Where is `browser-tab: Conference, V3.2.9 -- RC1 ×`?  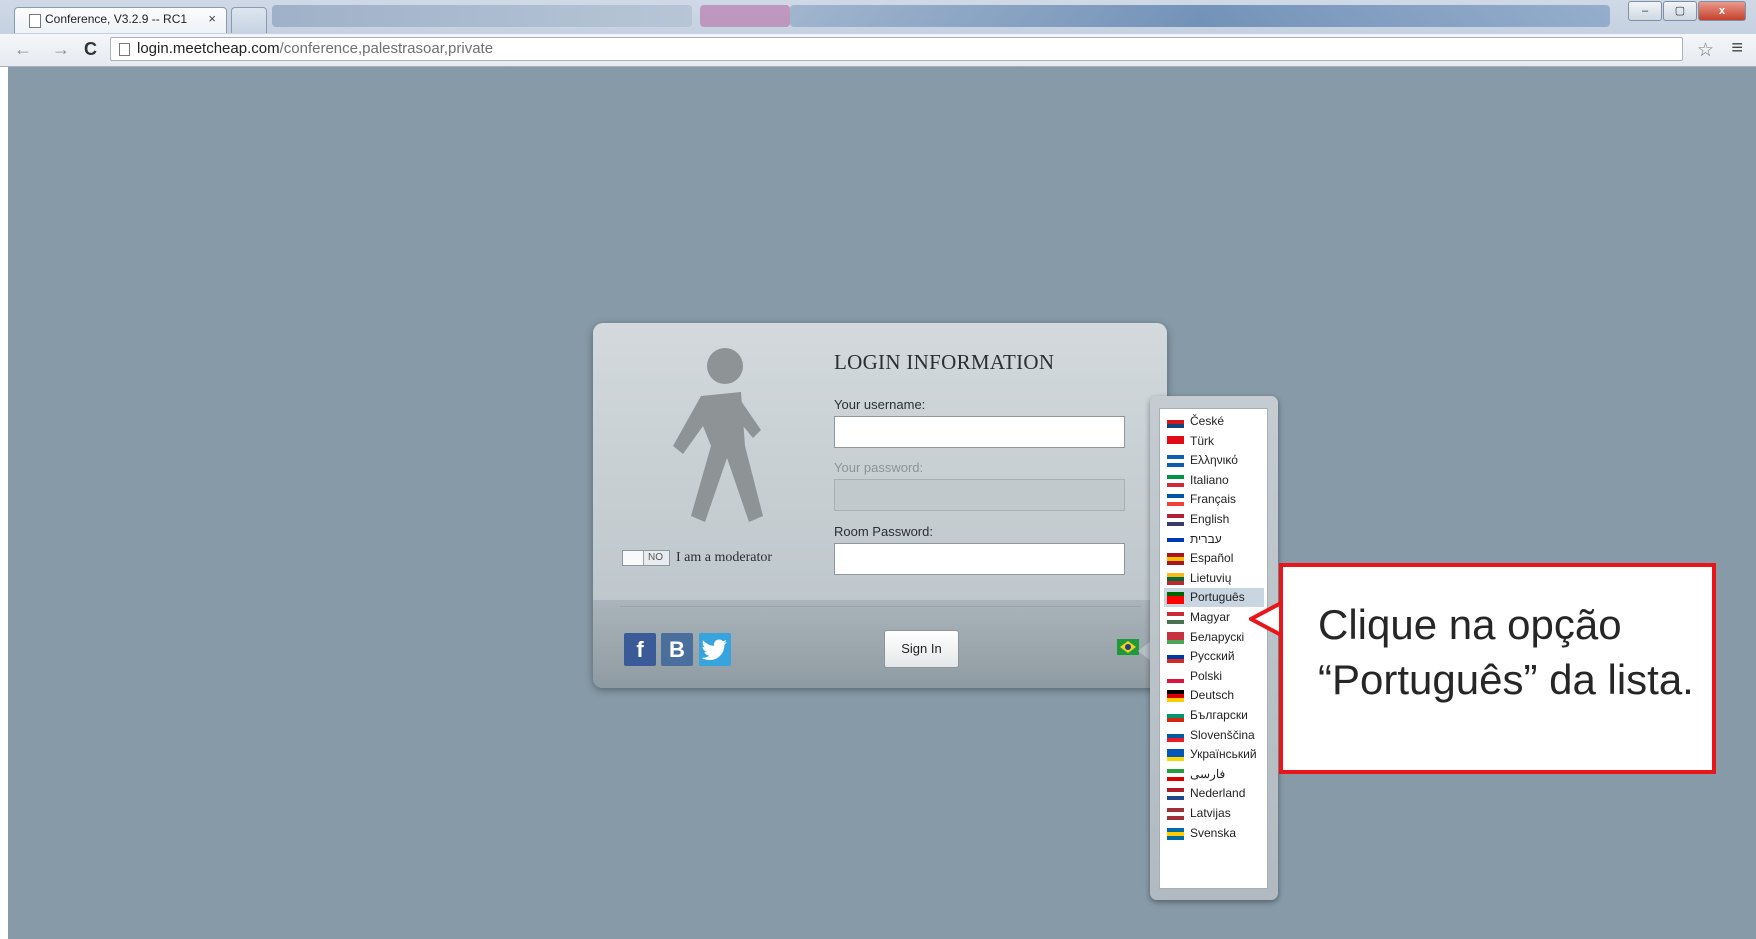 browser-tab: Conference, V3.2.9 -- RC1 × is located at coordinates (120, 20).